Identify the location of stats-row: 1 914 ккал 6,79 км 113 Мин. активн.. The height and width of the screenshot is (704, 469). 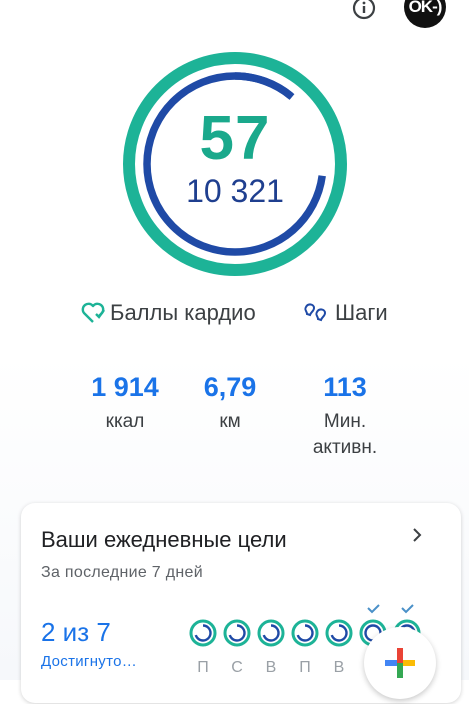
(245, 416).